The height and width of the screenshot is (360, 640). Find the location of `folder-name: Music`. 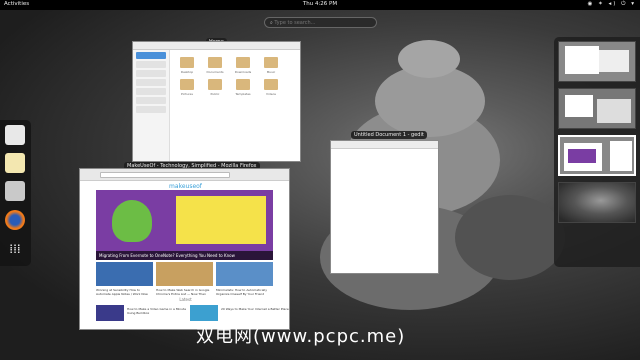

folder-name: Music is located at coordinates (271, 72).